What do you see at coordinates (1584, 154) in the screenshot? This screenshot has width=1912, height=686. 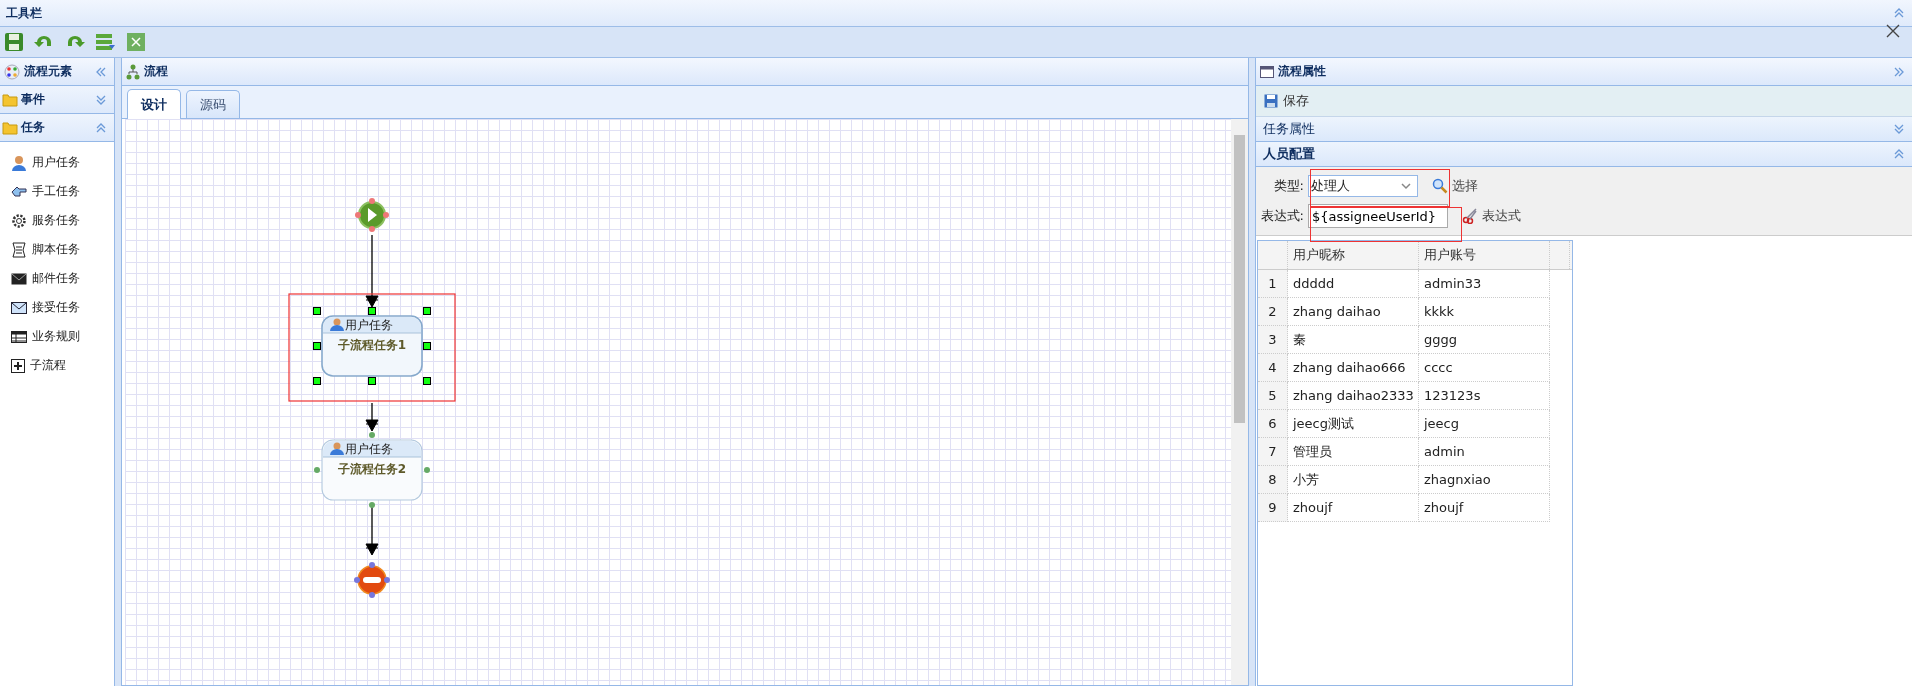 I see `accordion-header: 人员配置` at bounding box center [1584, 154].